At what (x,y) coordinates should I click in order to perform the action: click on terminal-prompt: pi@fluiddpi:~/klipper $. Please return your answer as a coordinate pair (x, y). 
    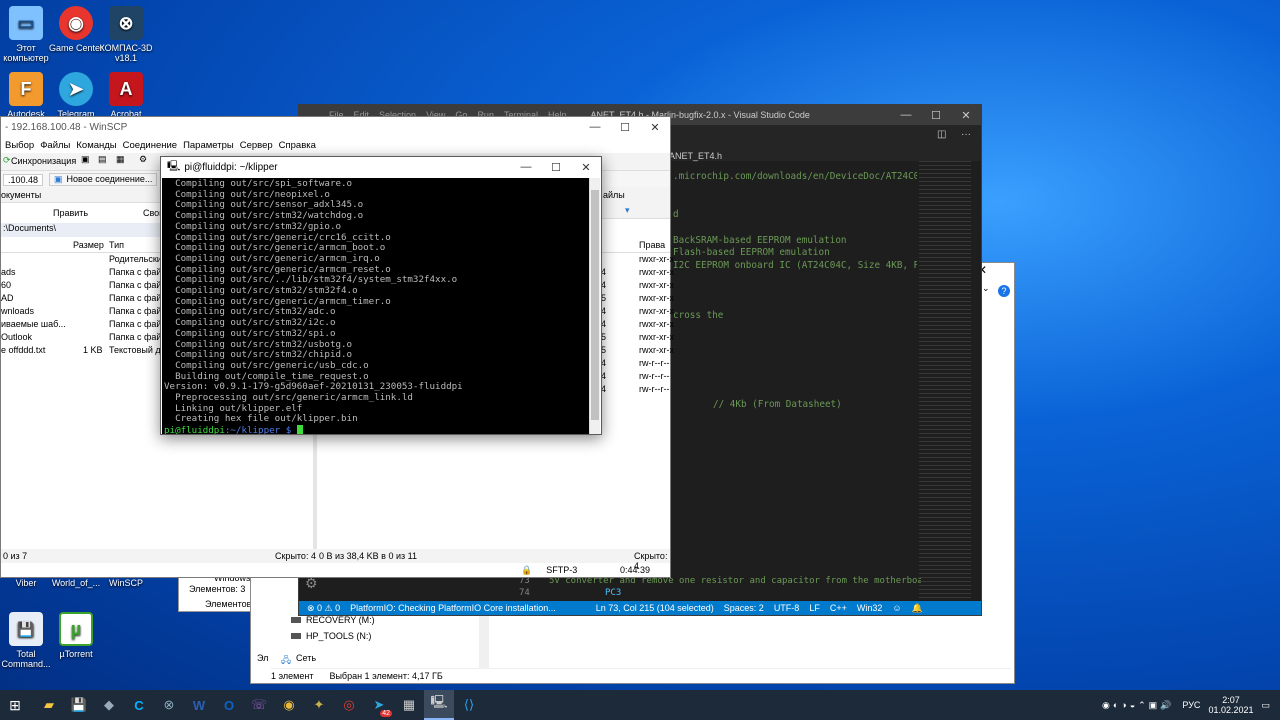
    Looking at the image, I should click on (376, 429).